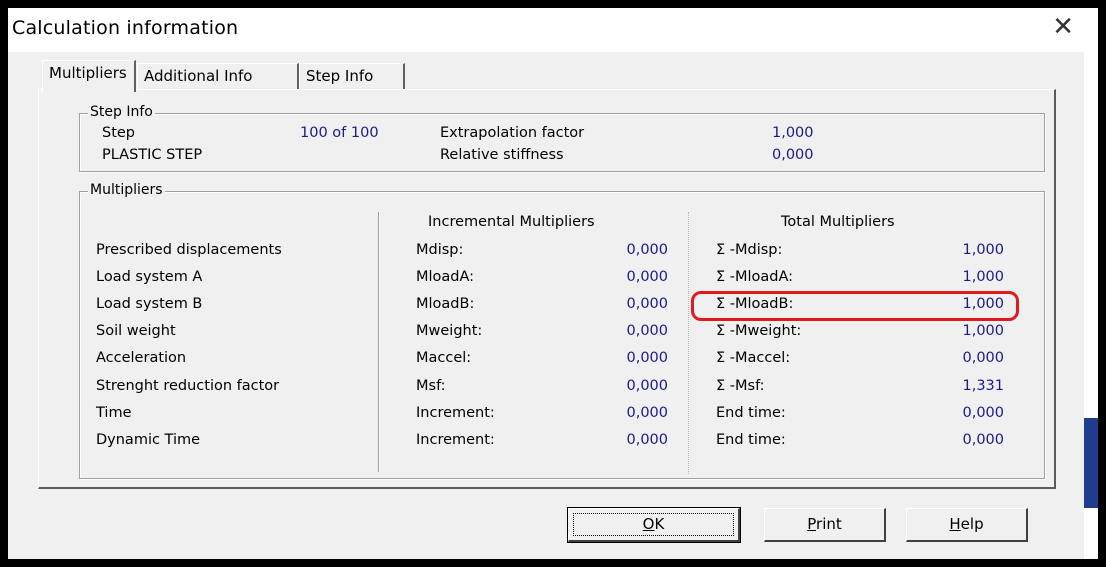 The image size is (1106, 567). What do you see at coordinates (352, 76) in the screenshot?
I see `tab-step-info: Step Info` at bounding box center [352, 76].